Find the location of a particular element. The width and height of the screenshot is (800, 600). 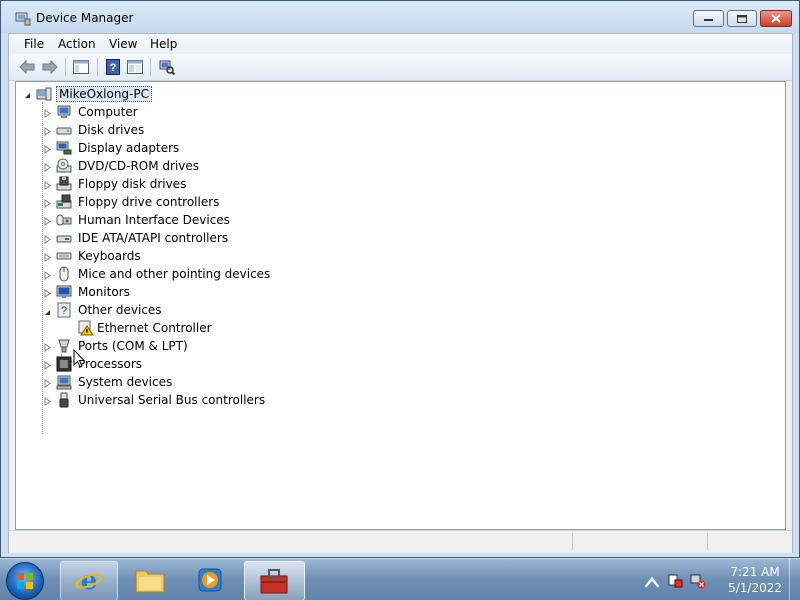

close-button is located at coordinates (776, 18).